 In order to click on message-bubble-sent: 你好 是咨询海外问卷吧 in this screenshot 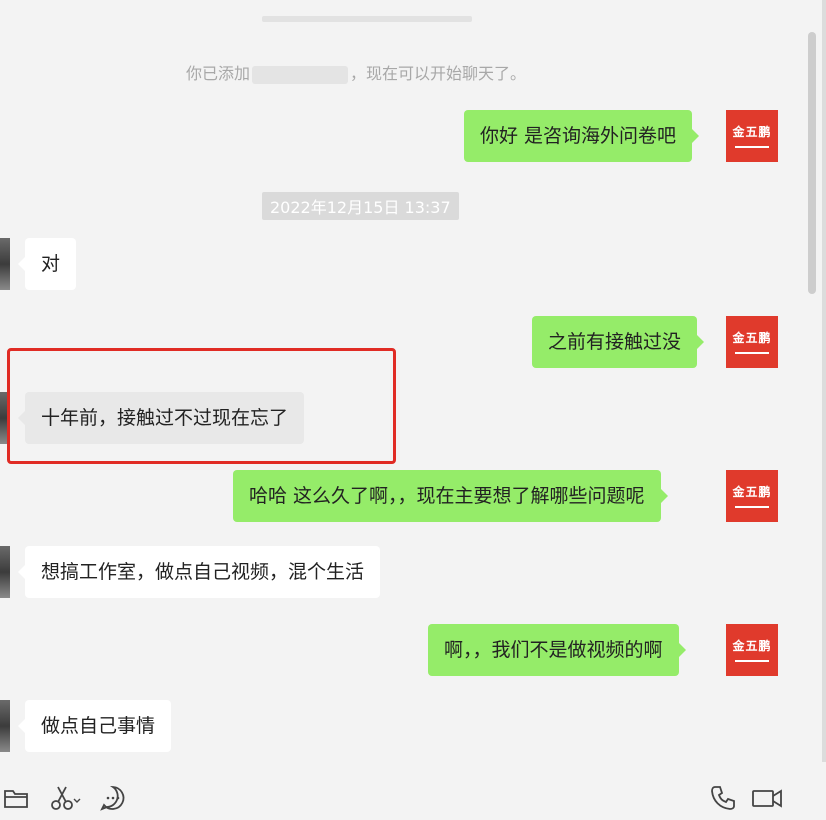, I will do `click(582, 136)`.